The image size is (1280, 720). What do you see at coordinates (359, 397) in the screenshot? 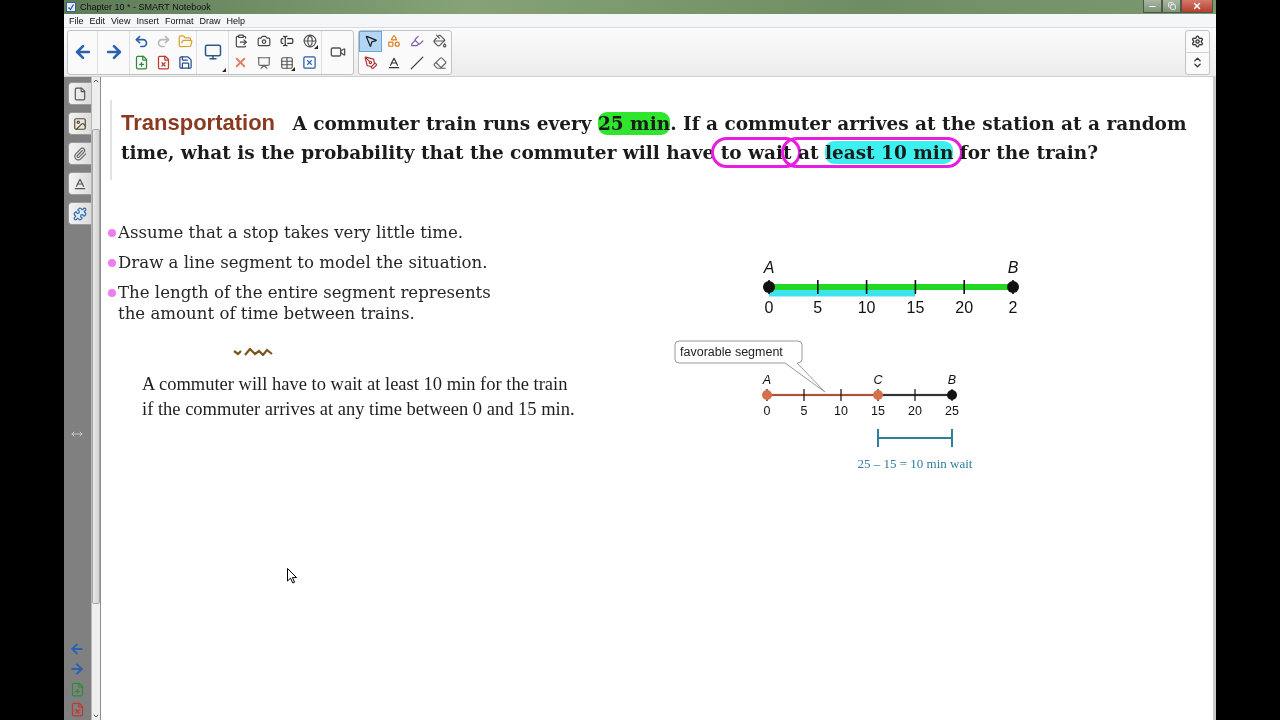
I see `explanation-text: A commuter will have to wait at least 10 min for the train if the commuter arrives at any time between 0 and 15 min.` at bounding box center [359, 397].